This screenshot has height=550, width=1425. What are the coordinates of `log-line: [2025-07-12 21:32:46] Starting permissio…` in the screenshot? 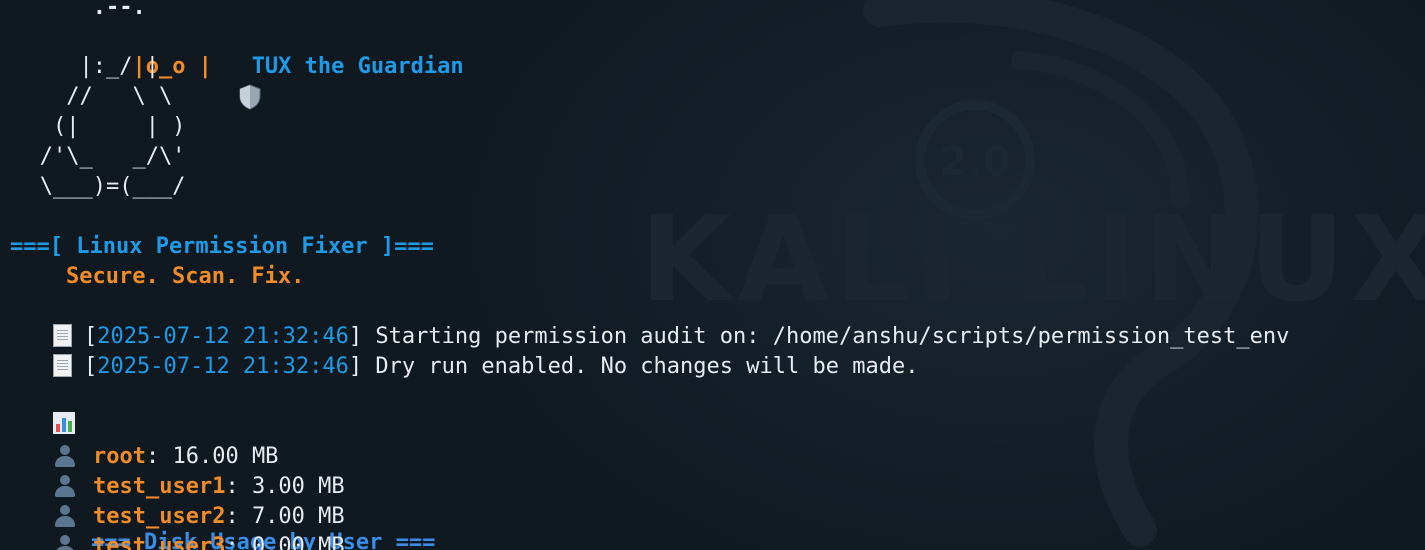 It's located at (644, 320).